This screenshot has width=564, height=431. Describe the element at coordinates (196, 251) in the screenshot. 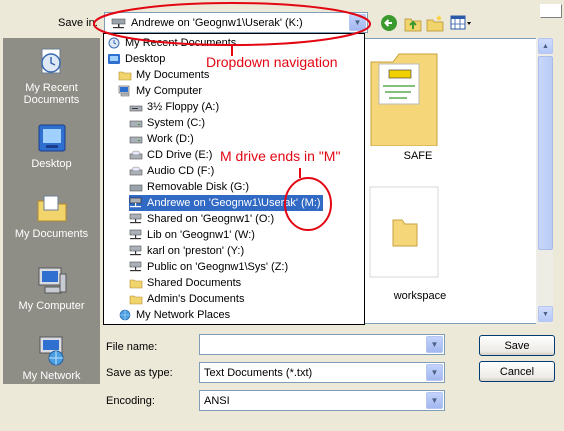

I see `dropdown-item-label: karl on 'preston' (Y:)` at that location.